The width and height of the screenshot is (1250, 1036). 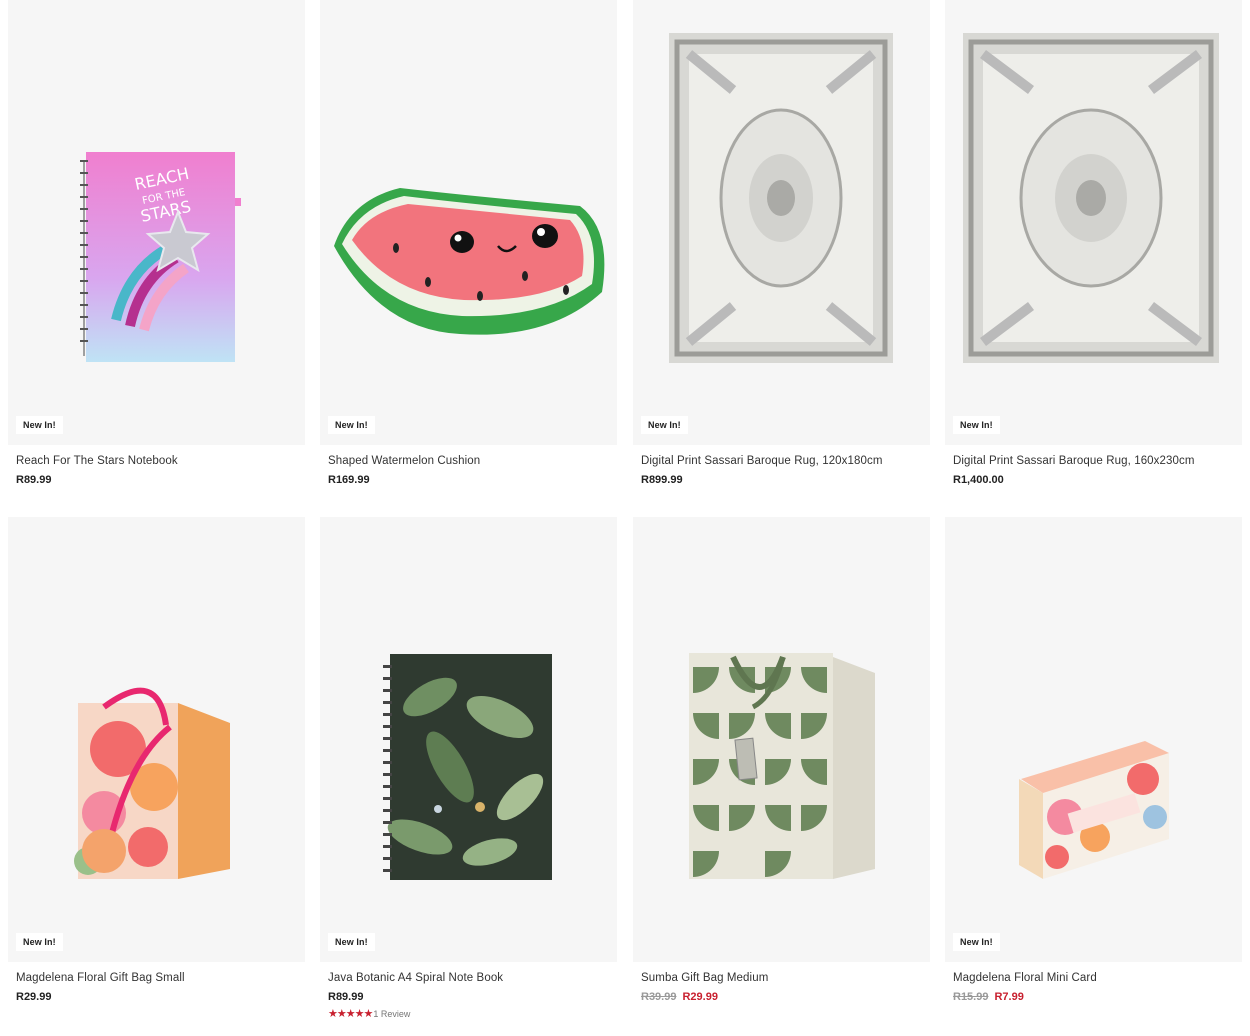 I want to click on floral-card-image, so click(x=1094, y=810).